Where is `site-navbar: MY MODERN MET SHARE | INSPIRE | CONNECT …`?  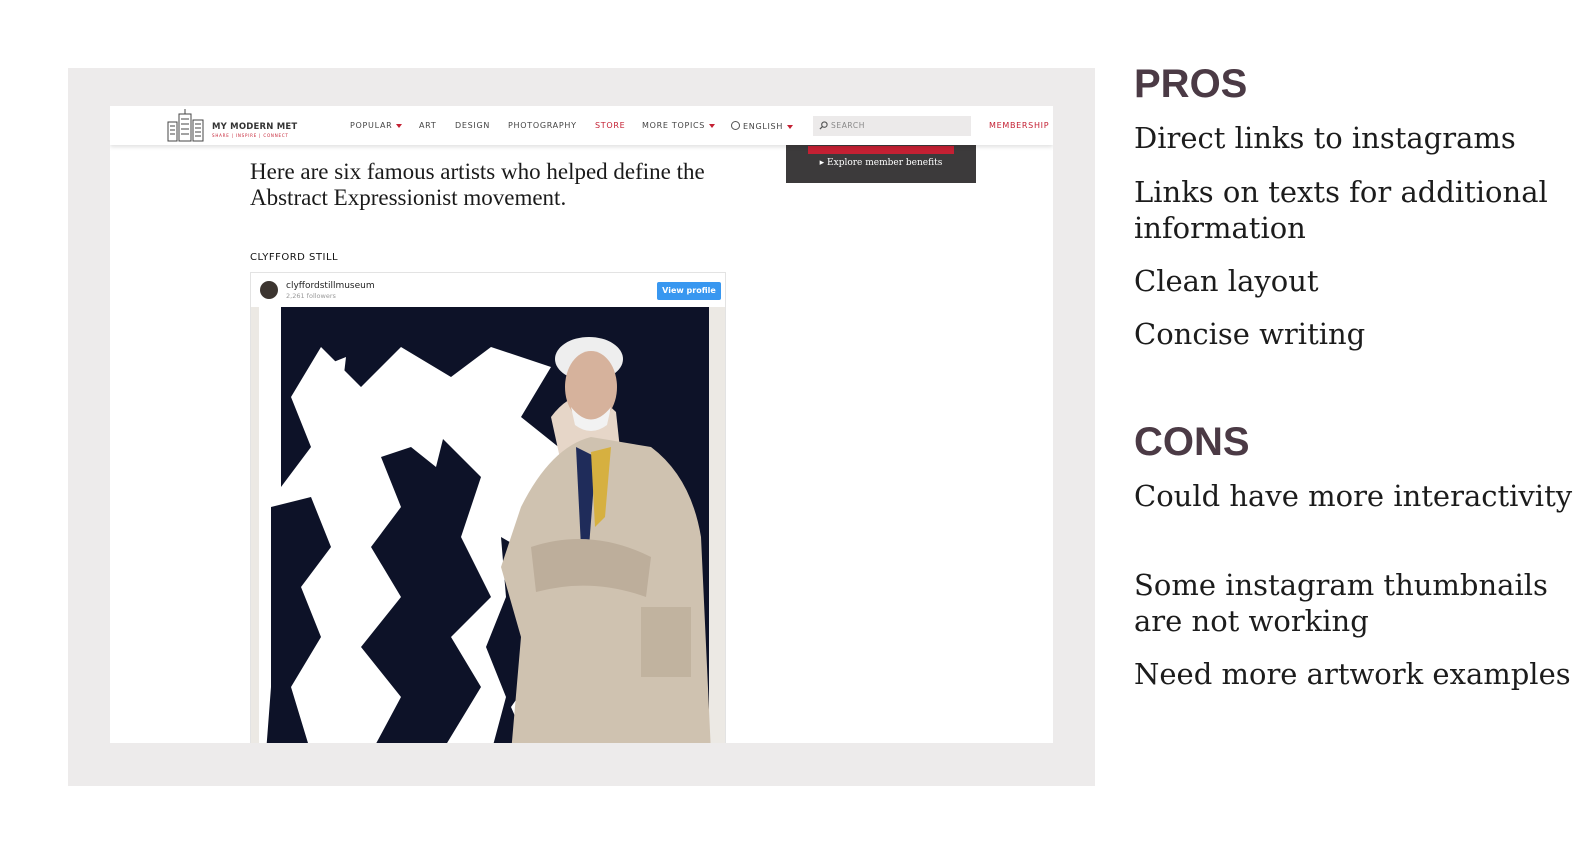 site-navbar: MY MODERN MET SHARE | INSPIRE | CONNECT … is located at coordinates (581, 125).